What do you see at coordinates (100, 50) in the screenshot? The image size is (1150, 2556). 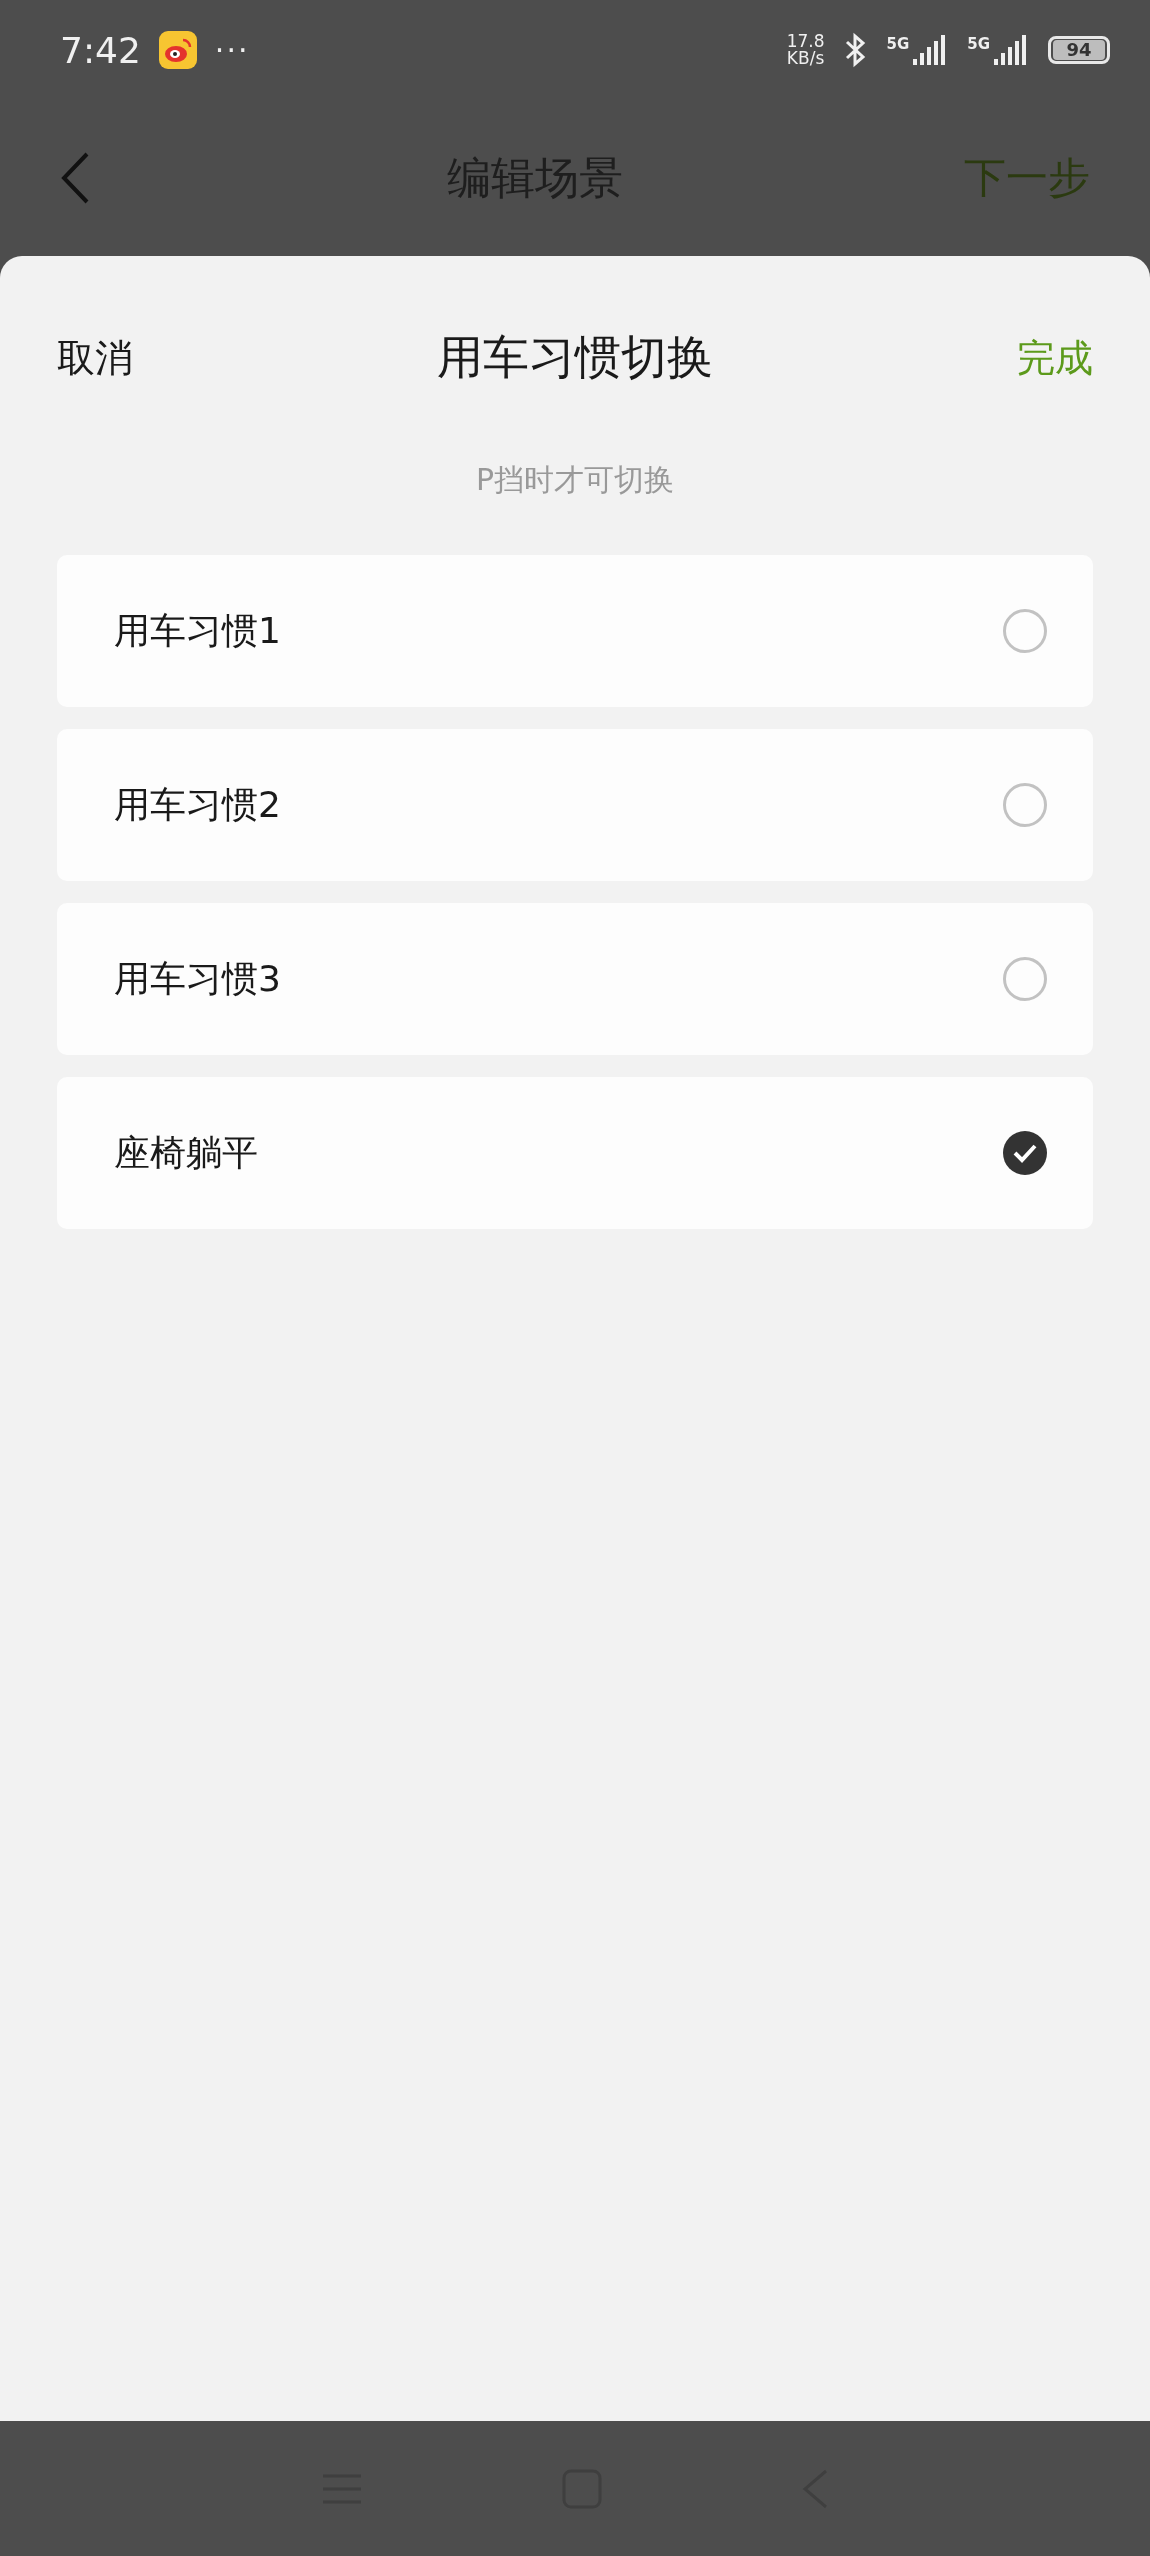 I see `clock-time: 7:42` at bounding box center [100, 50].